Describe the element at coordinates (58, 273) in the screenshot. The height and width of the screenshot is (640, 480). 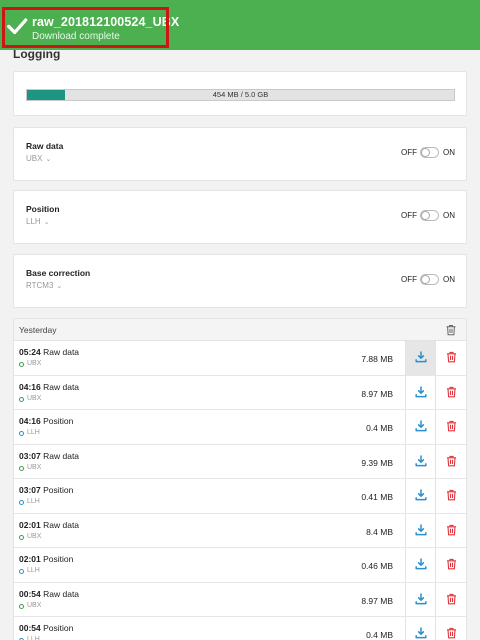
I see `setting-label: Base correction` at that location.